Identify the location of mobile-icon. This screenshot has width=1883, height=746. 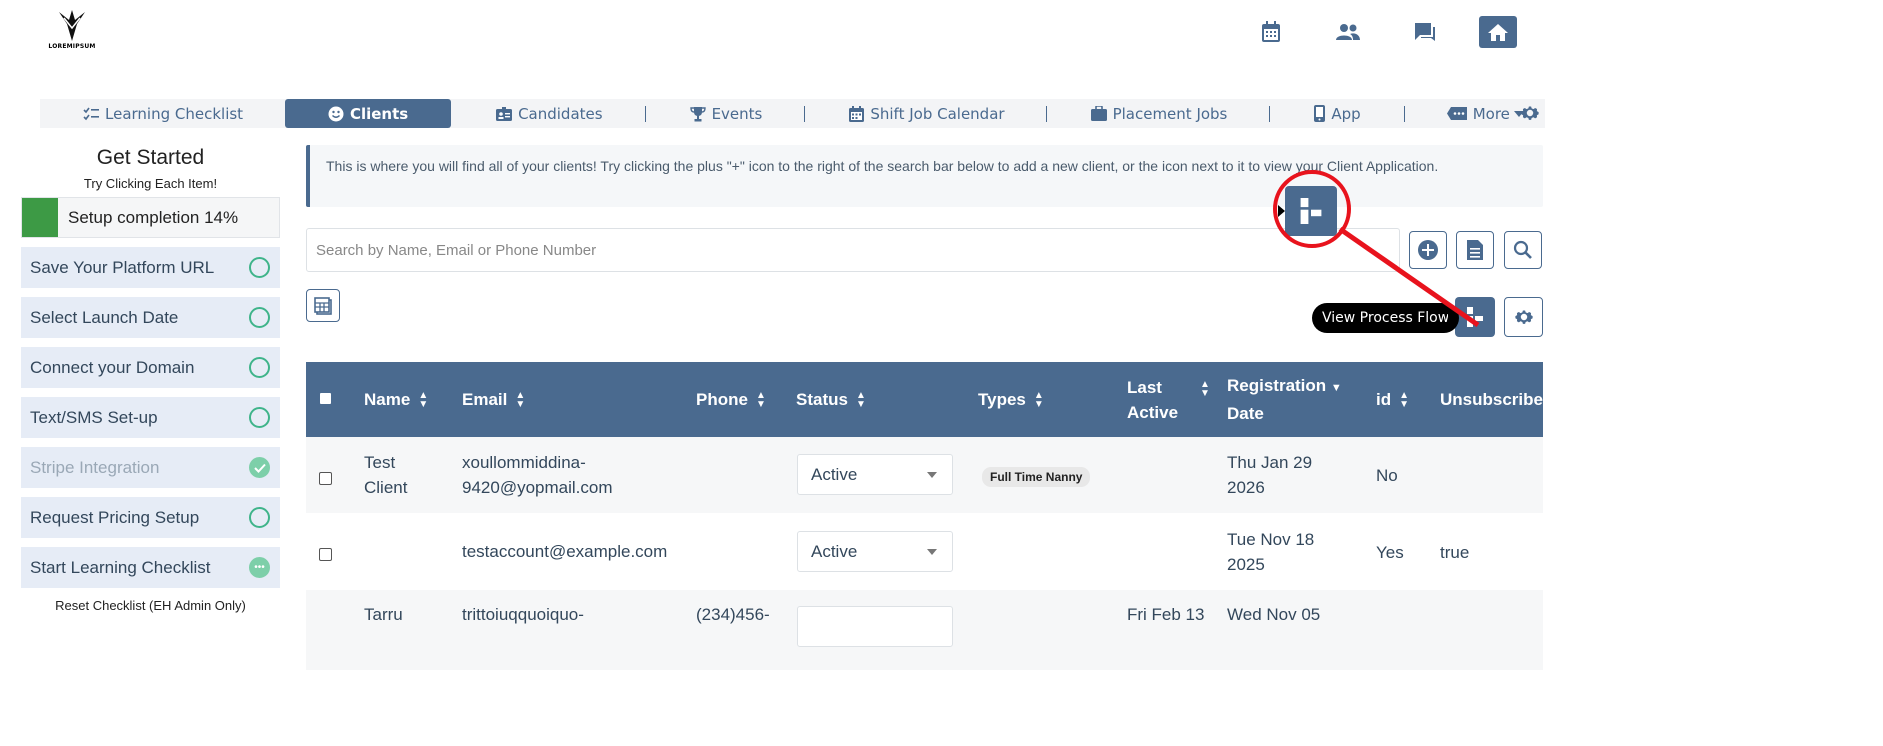
(1320, 113).